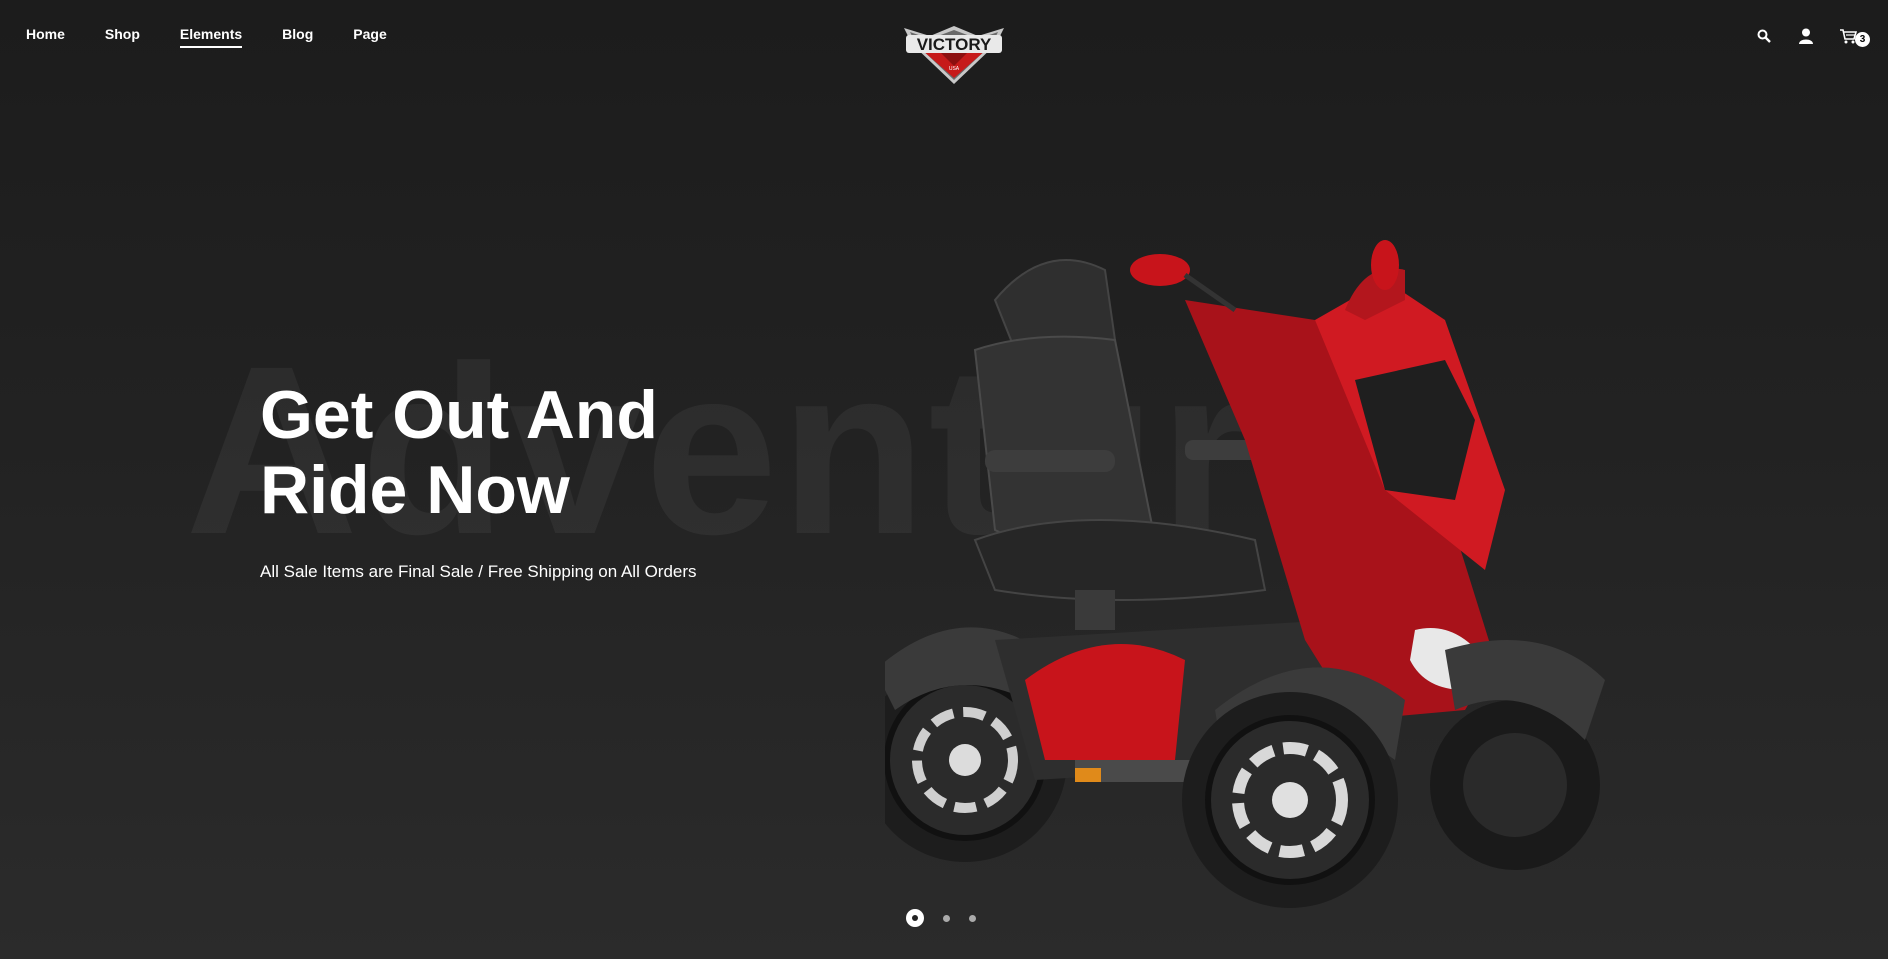  Describe the element at coordinates (1764, 36) in the screenshot. I see `search-icon` at that location.